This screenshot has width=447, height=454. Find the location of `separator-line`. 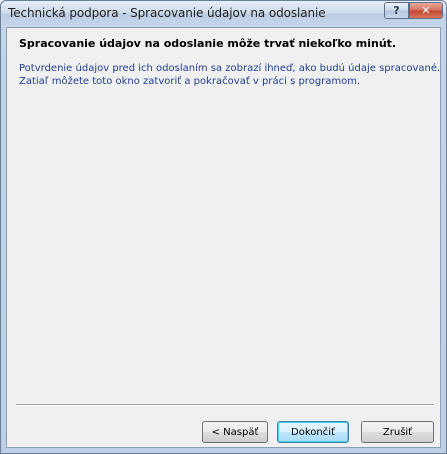

separator-line is located at coordinates (225, 405).